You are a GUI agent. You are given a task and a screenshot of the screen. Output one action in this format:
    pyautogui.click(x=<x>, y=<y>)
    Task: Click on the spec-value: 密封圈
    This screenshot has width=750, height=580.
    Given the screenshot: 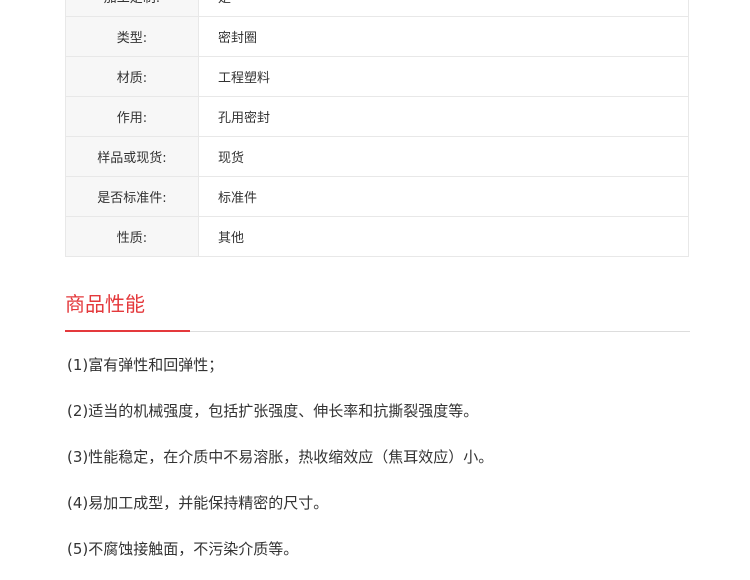 What is the action you would take?
    pyautogui.click(x=443, y=36)
    